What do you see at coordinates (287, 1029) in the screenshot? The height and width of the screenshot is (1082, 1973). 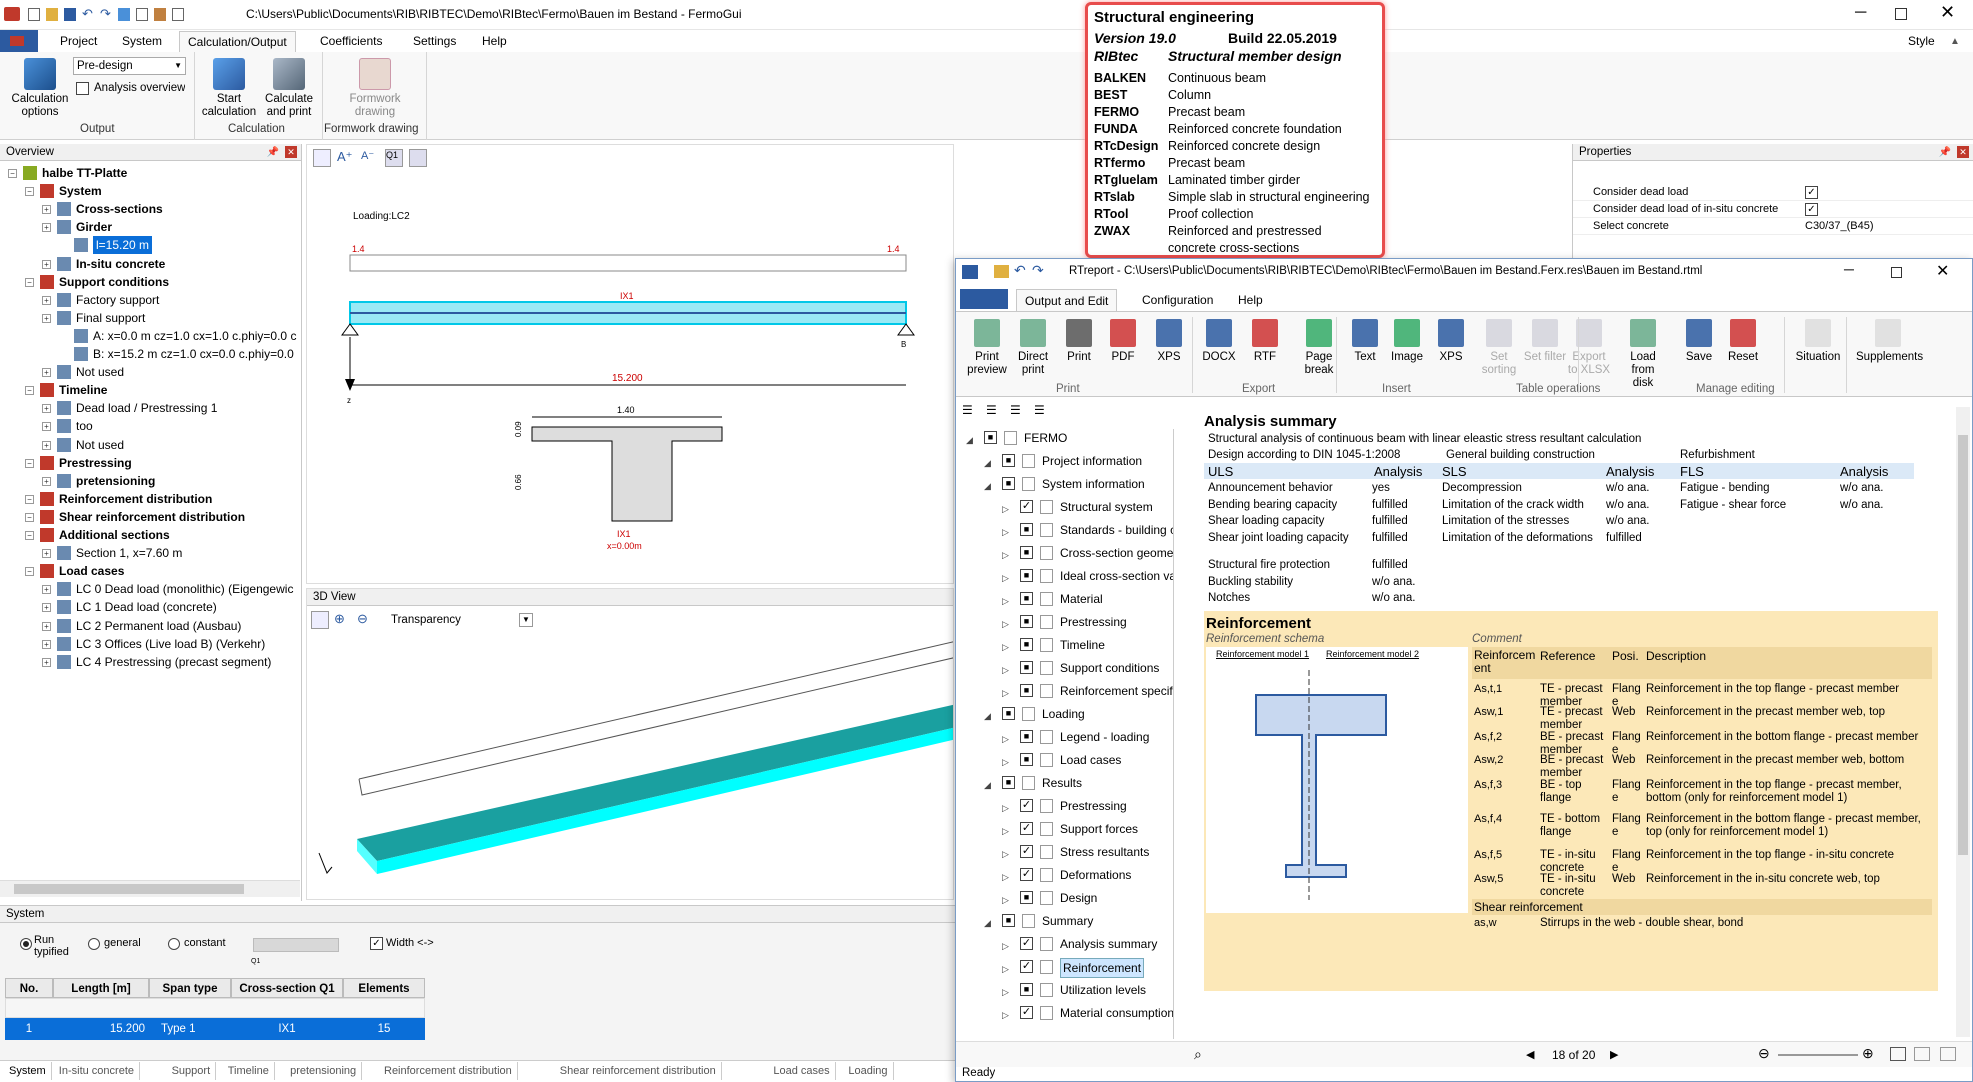 I see `cell-cross-section: IX1` at bounding box center [287, 1029].